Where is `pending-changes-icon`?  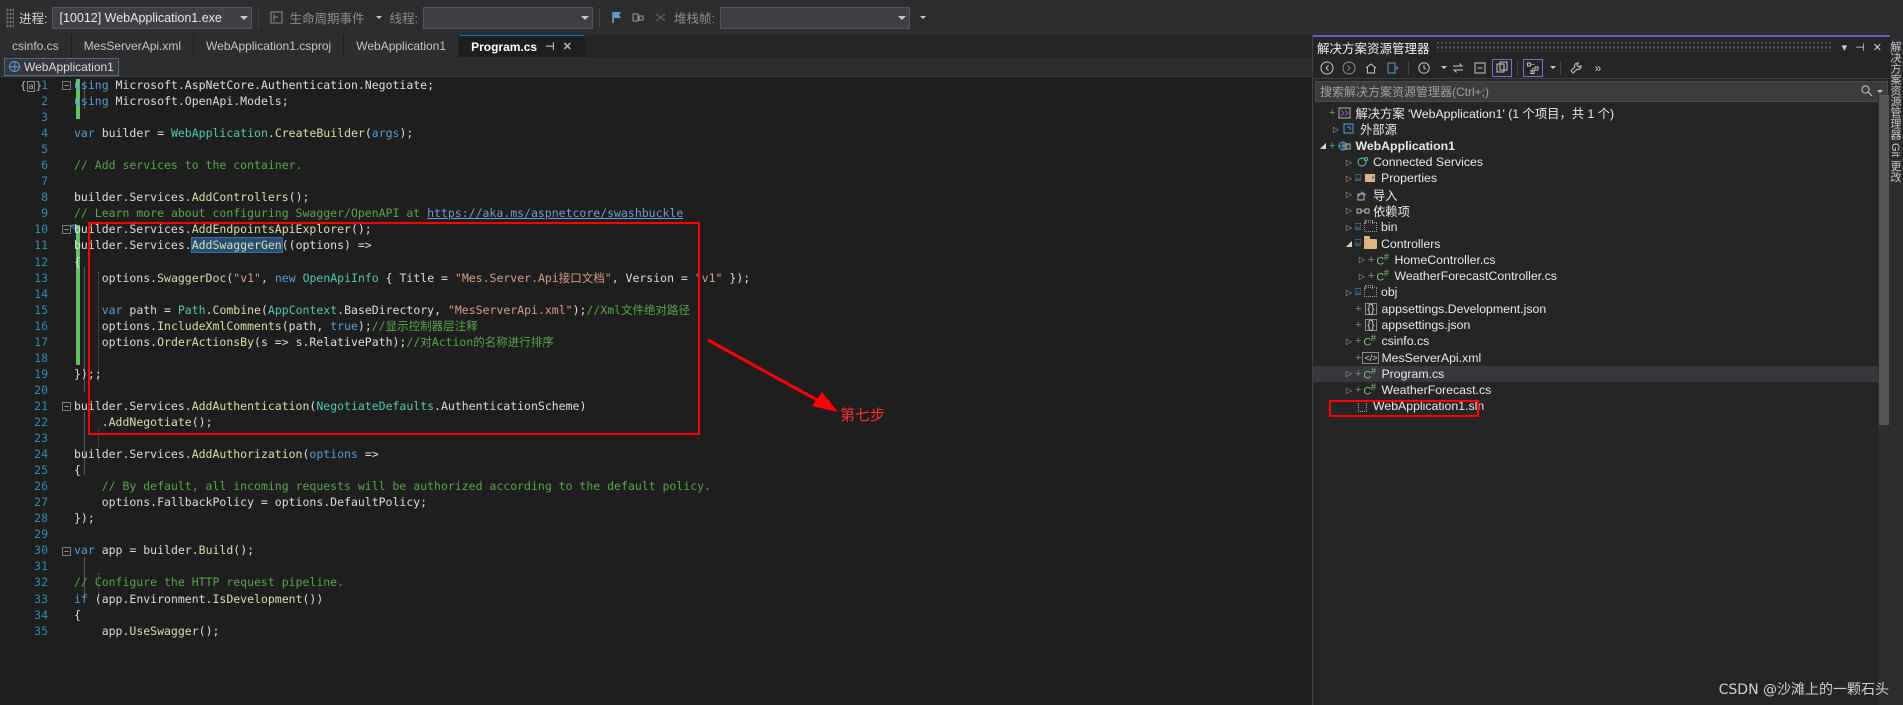 pending-changes-icon is located at coordinates (1424, 68).